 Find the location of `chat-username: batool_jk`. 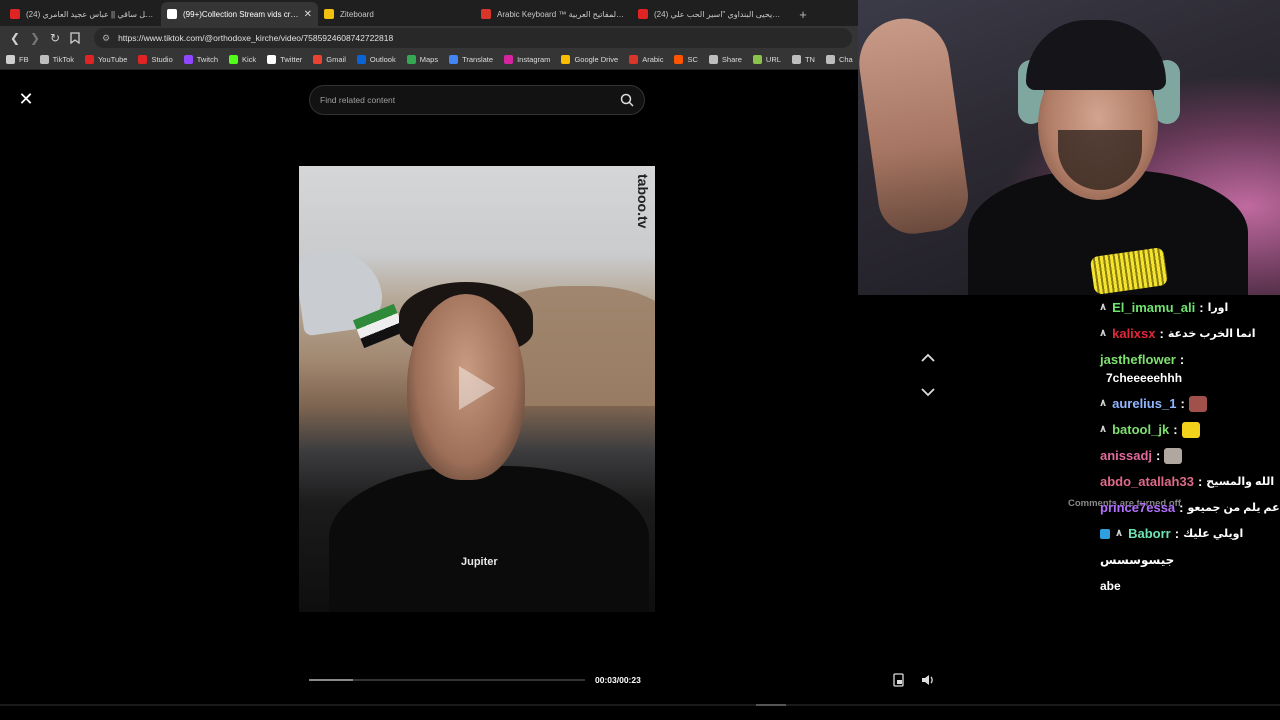

chat-username: batool_jk is located at coordinates (1140, 430).